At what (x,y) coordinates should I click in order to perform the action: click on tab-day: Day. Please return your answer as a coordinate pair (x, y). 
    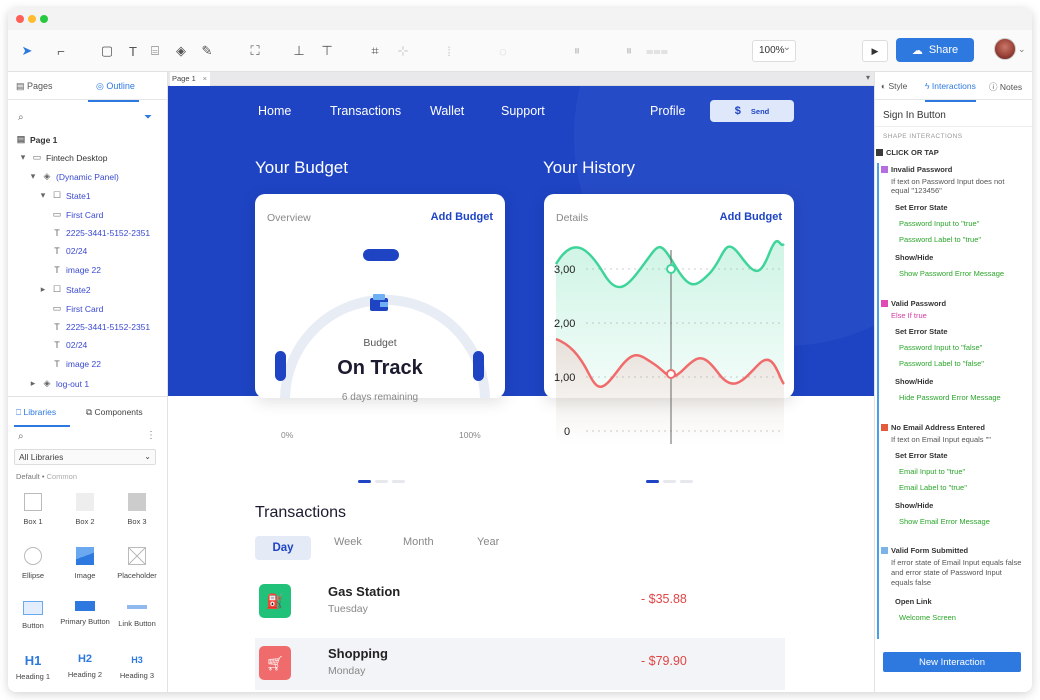
    Looking at the image, I should click on (283, 548).